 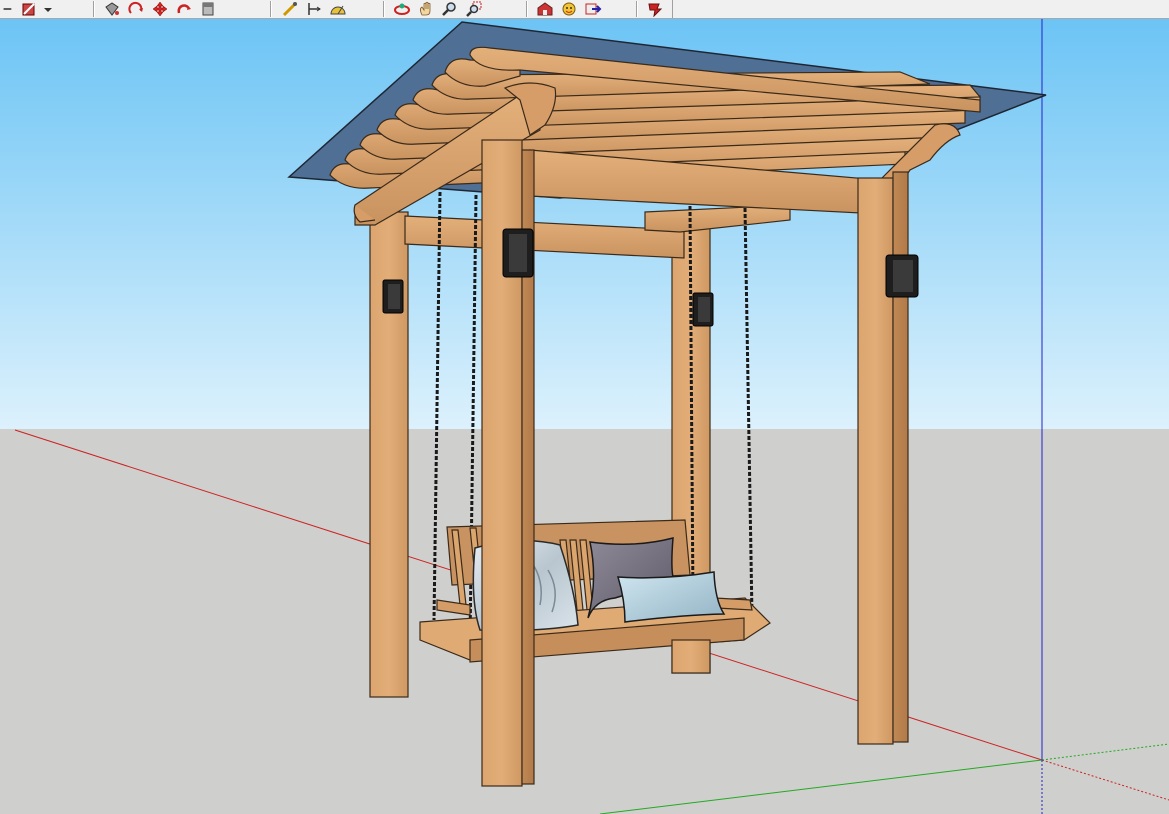 What do you see at coordinates (691, 656) in the screenshot?
I see `bench-support-block` at bounding box center [691, 656].